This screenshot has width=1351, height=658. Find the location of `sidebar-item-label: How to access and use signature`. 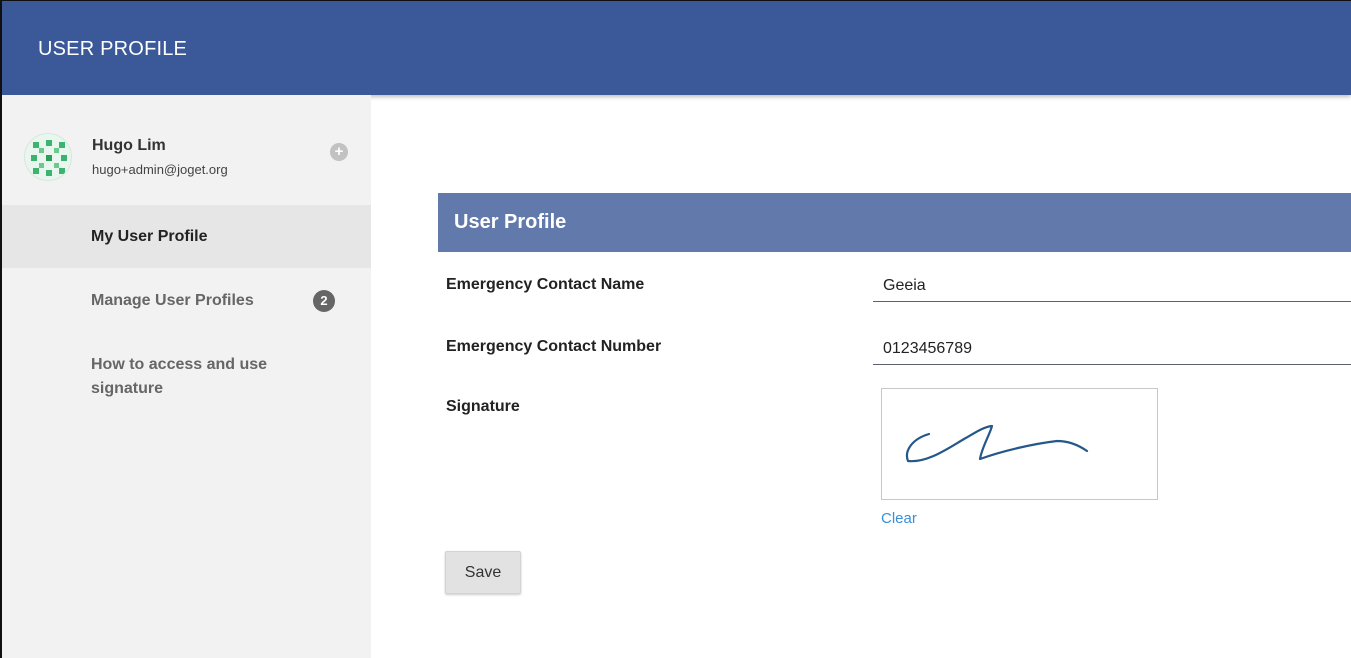

sidebar-item-label: How to access and use signature is located at coordinates (179, 376).